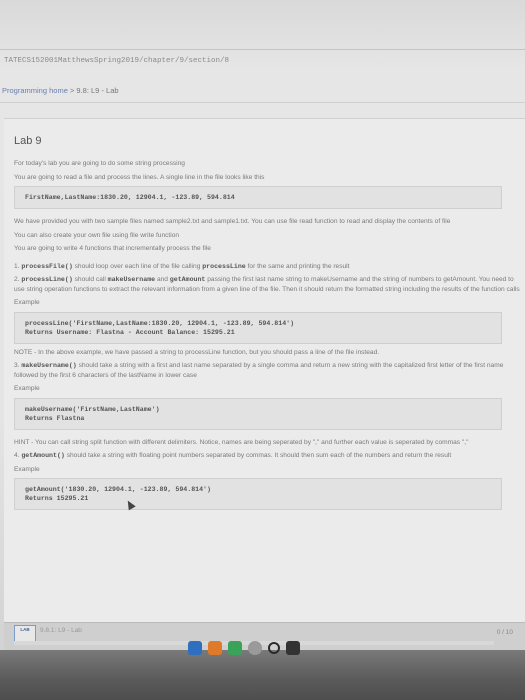 The image size is (525, 700). I want to click on step-3-fn: makeUsername(), so click(49, 365).